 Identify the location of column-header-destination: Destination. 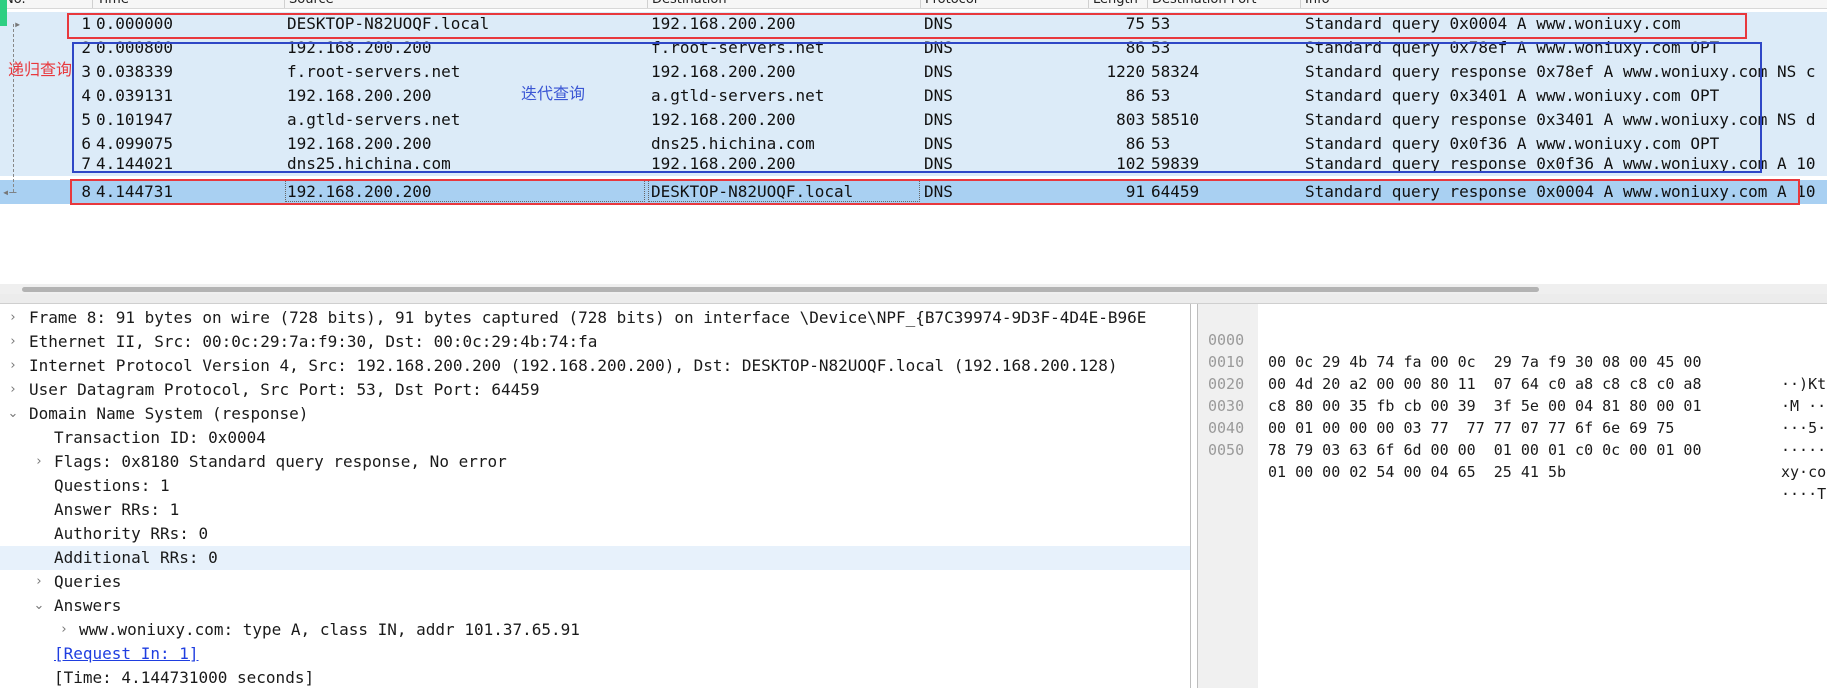
(783, 4).